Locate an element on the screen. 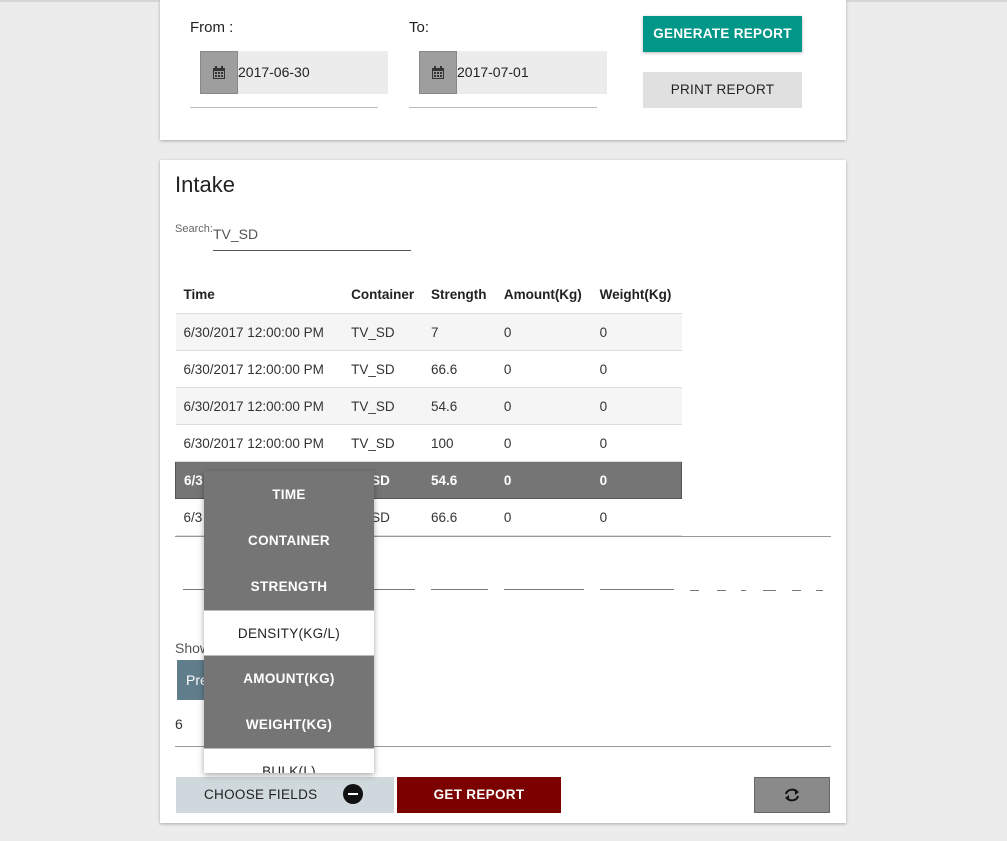 This screenshot has height=841, width=1007. column-header-container: Container is located at coordinates (383, 294).